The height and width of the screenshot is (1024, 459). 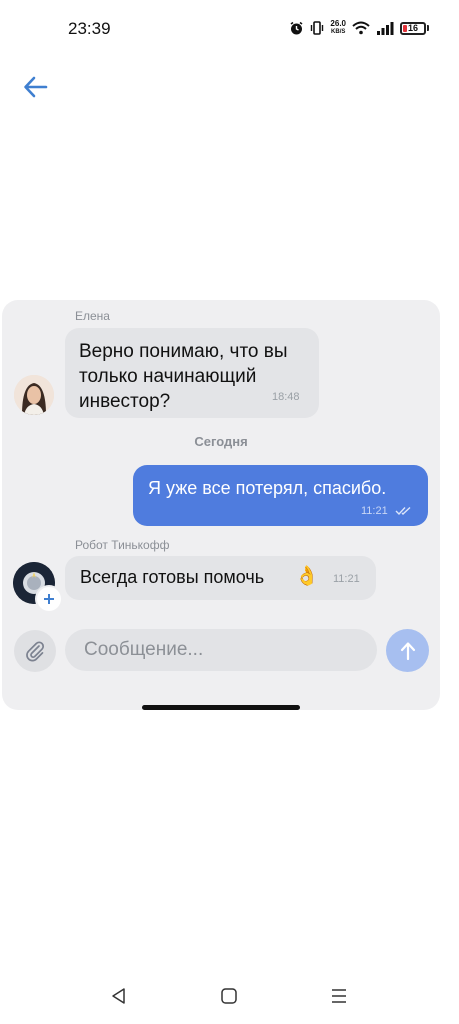 I want to click on send-button, so click(x=407, y=650).